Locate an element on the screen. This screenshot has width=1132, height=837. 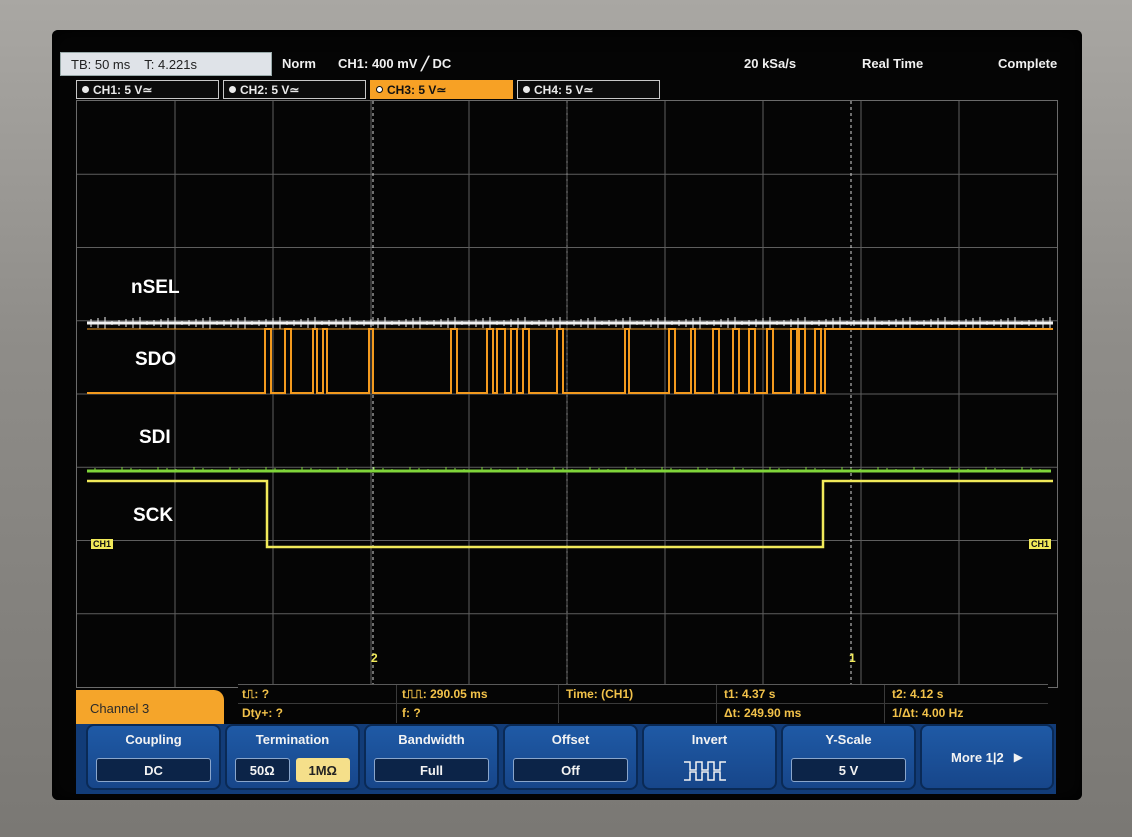
bandwidth-title: Bandwidth is located at coordinates (431, 739).